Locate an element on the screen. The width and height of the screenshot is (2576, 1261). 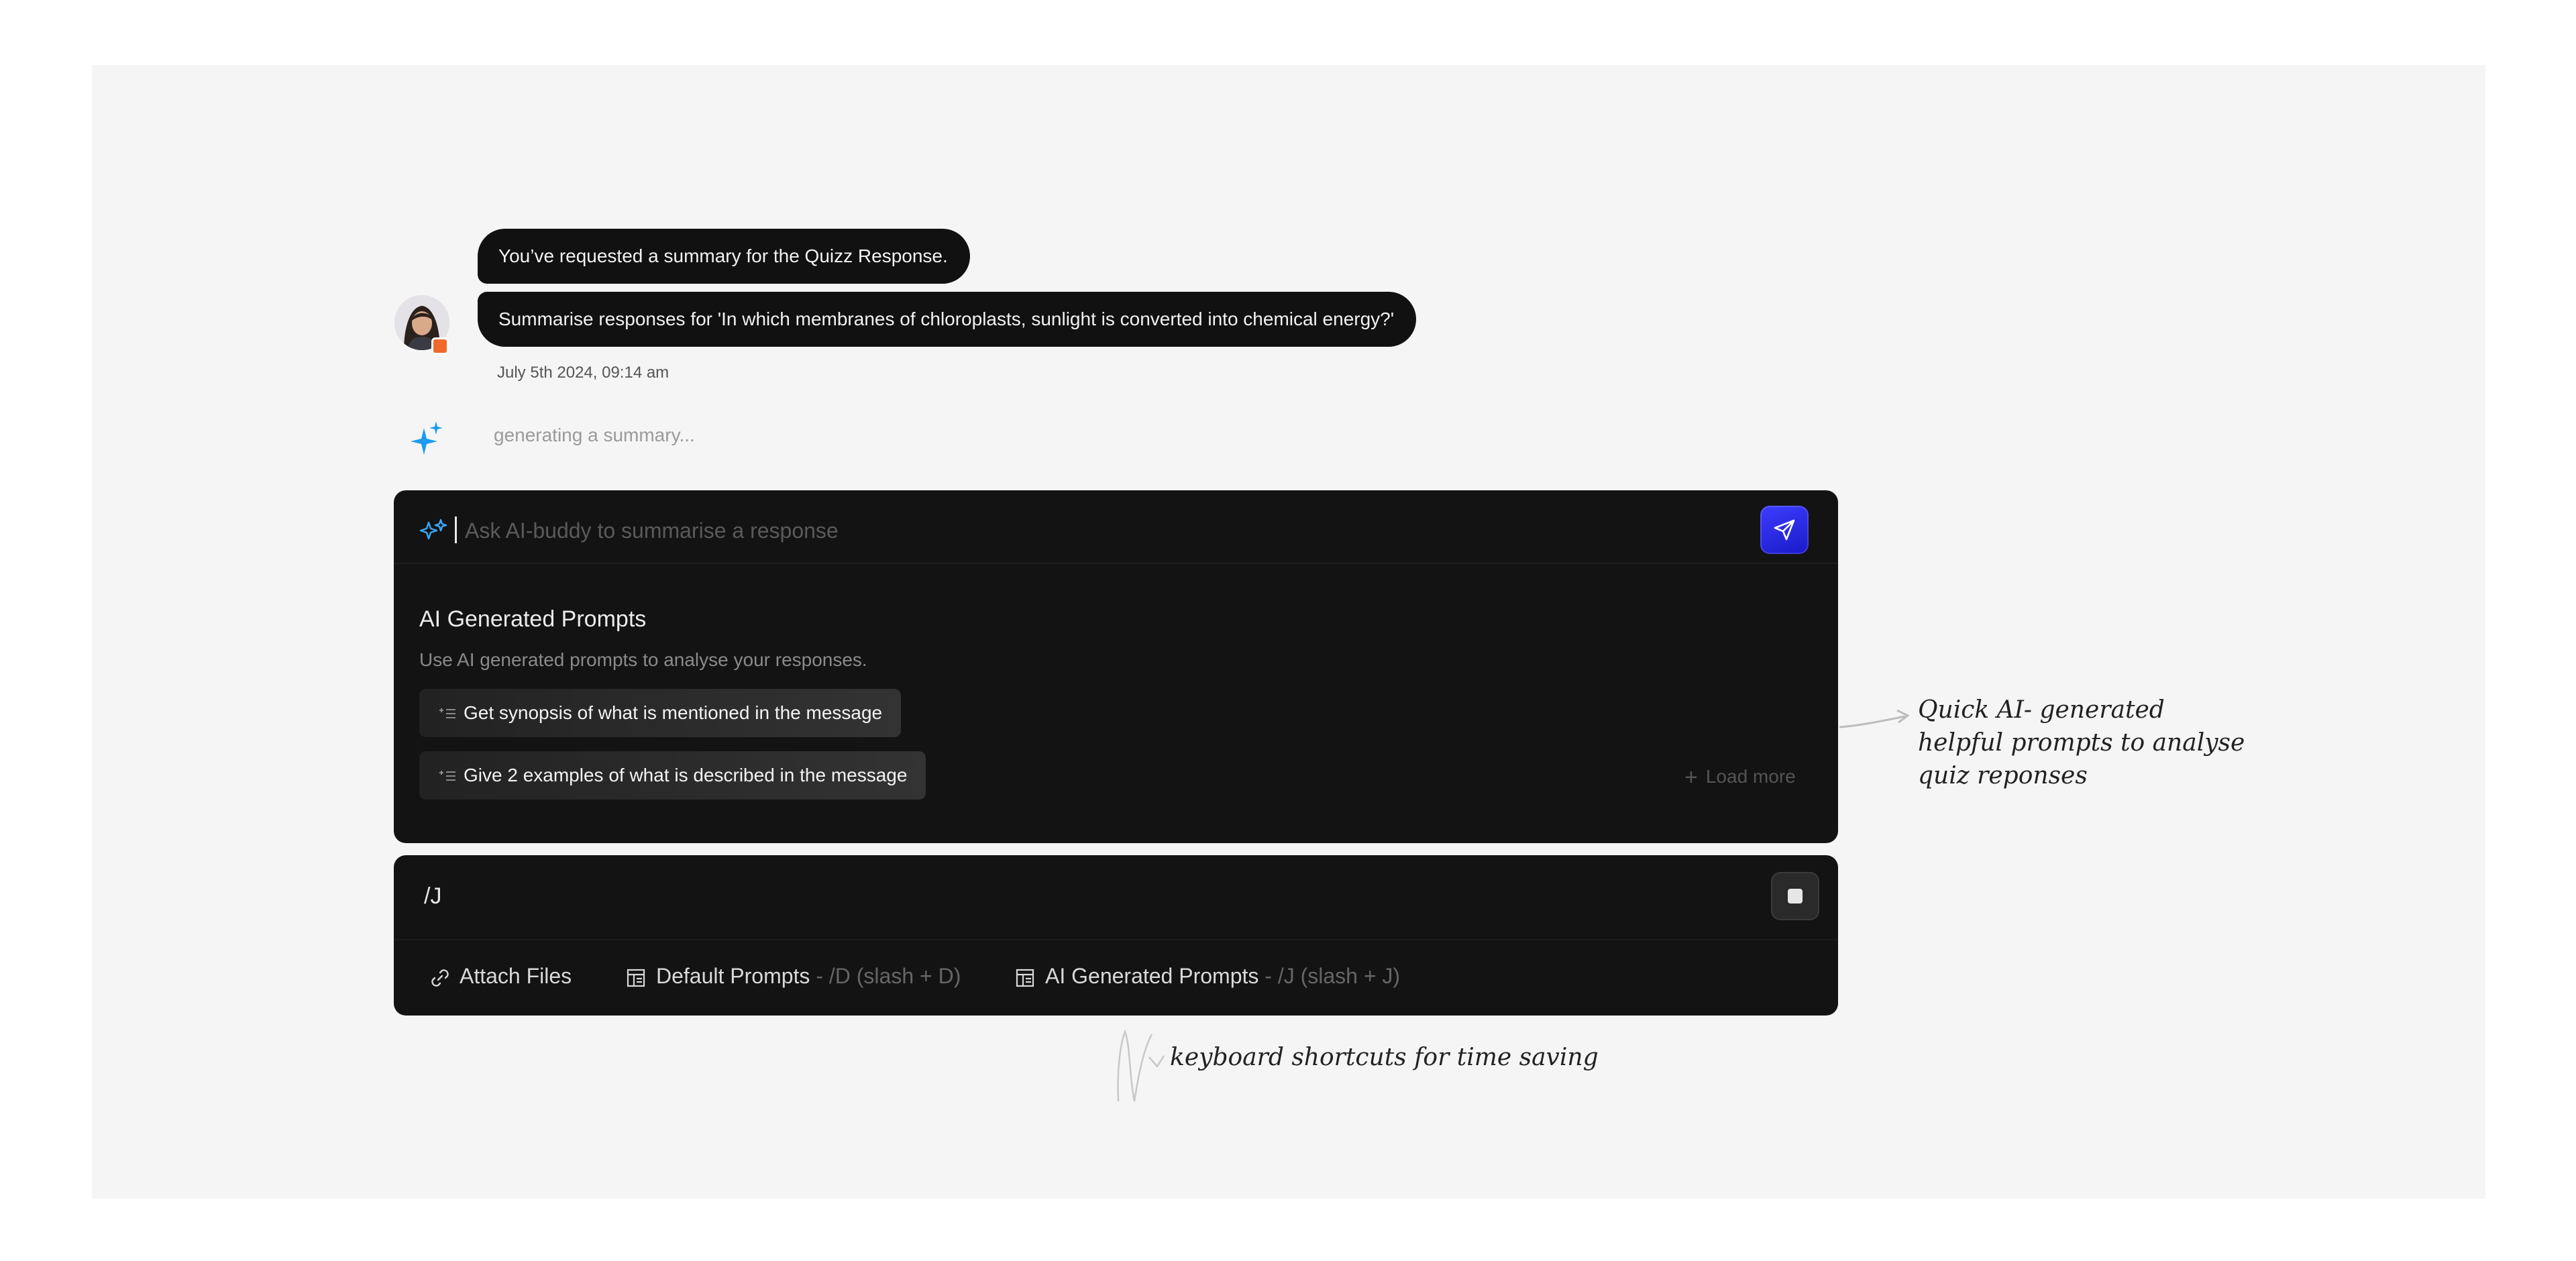
link-icon is located at coordinates (440, 978).